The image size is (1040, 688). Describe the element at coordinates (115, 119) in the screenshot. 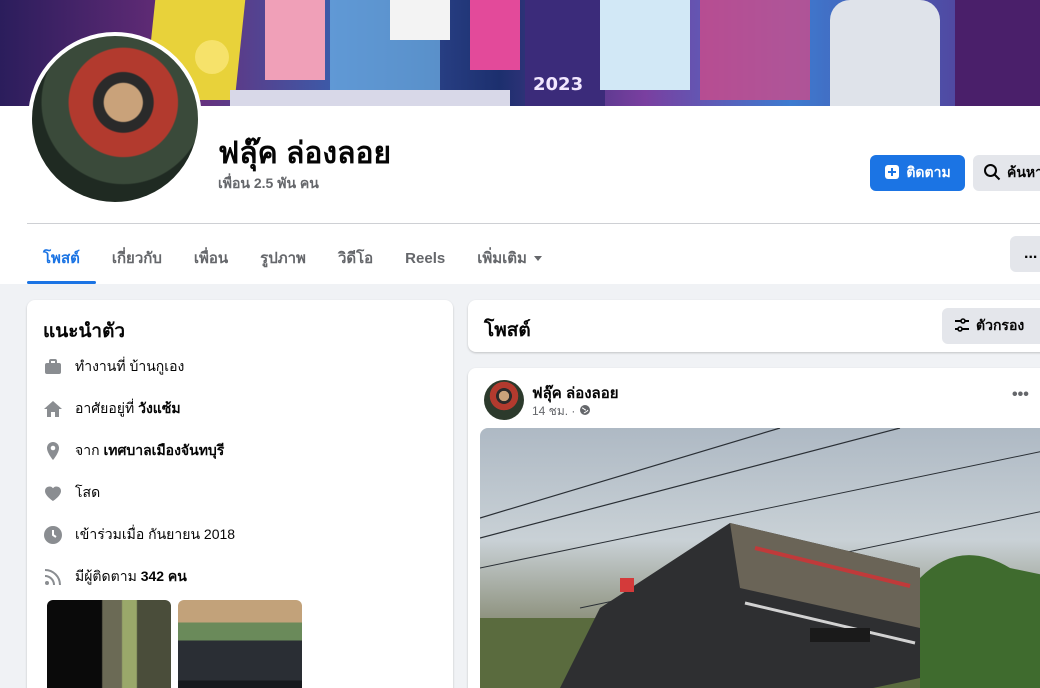

I see `profile-avatar` at that location.